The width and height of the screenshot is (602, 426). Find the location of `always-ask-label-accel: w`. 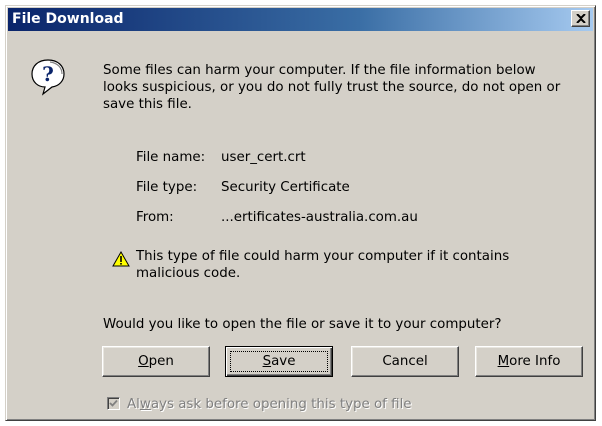

always-ask-label-accel: w is located at coordinates (145, 404).